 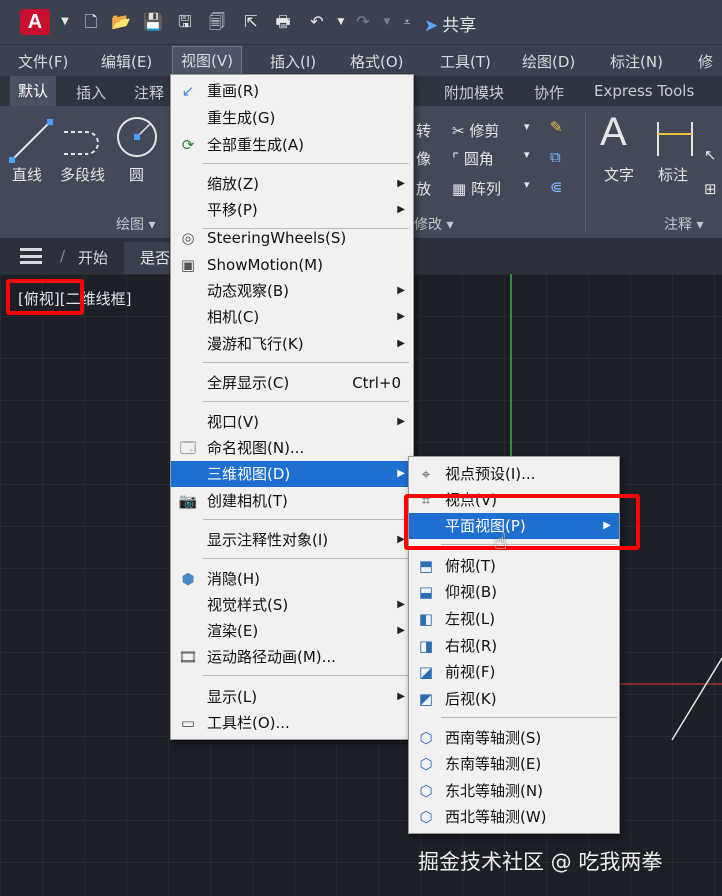 What do you see at coordinates (514, 817) in the screenshot?
I see `menu-item-nw-isometric: ⬡ 西北等轴测(W)` at bounding box center [514, 817].